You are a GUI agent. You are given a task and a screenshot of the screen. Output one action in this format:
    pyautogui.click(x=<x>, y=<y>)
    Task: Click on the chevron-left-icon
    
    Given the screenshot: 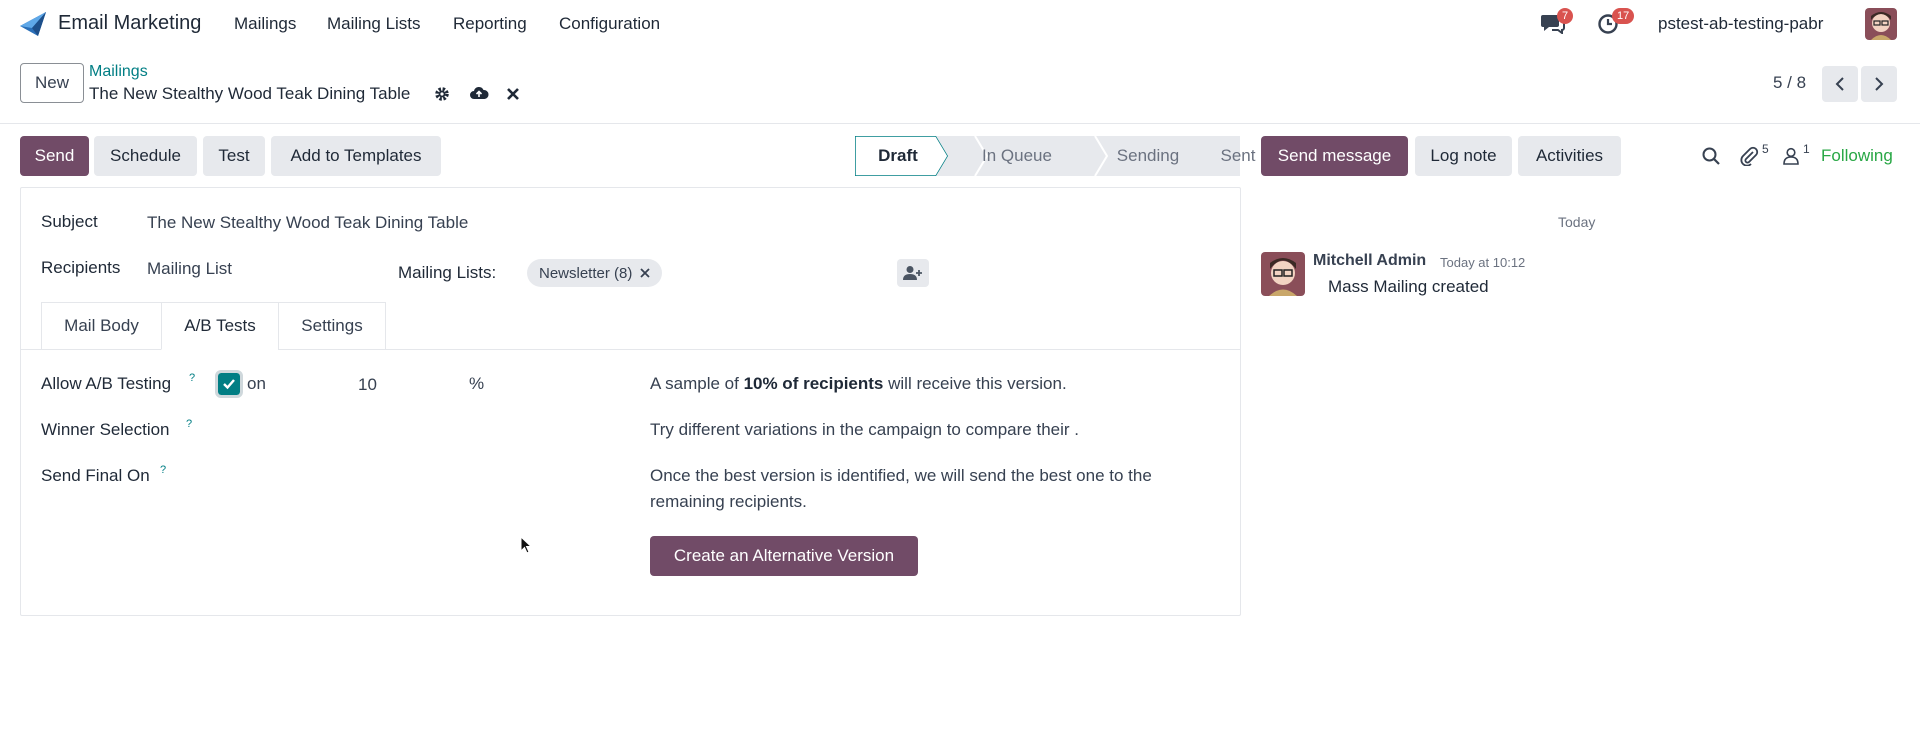 What is the action you would take?
    pyautogui.click(x=1839, y=84)
    